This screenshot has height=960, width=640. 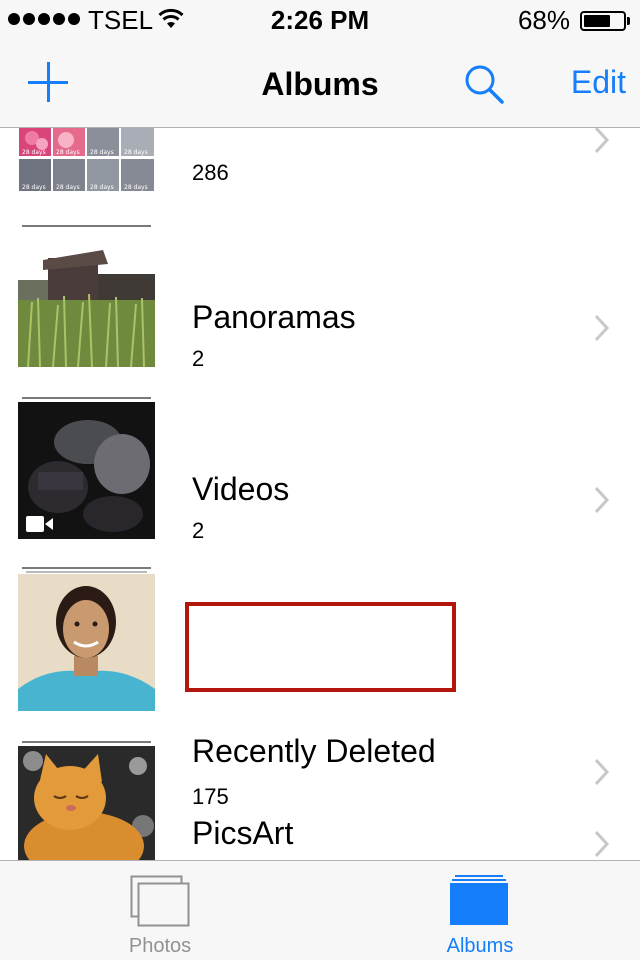 What do you see at coordinates (484, 84) in the screenshot?
I see `search-icon` at bounding box center [484, 84].